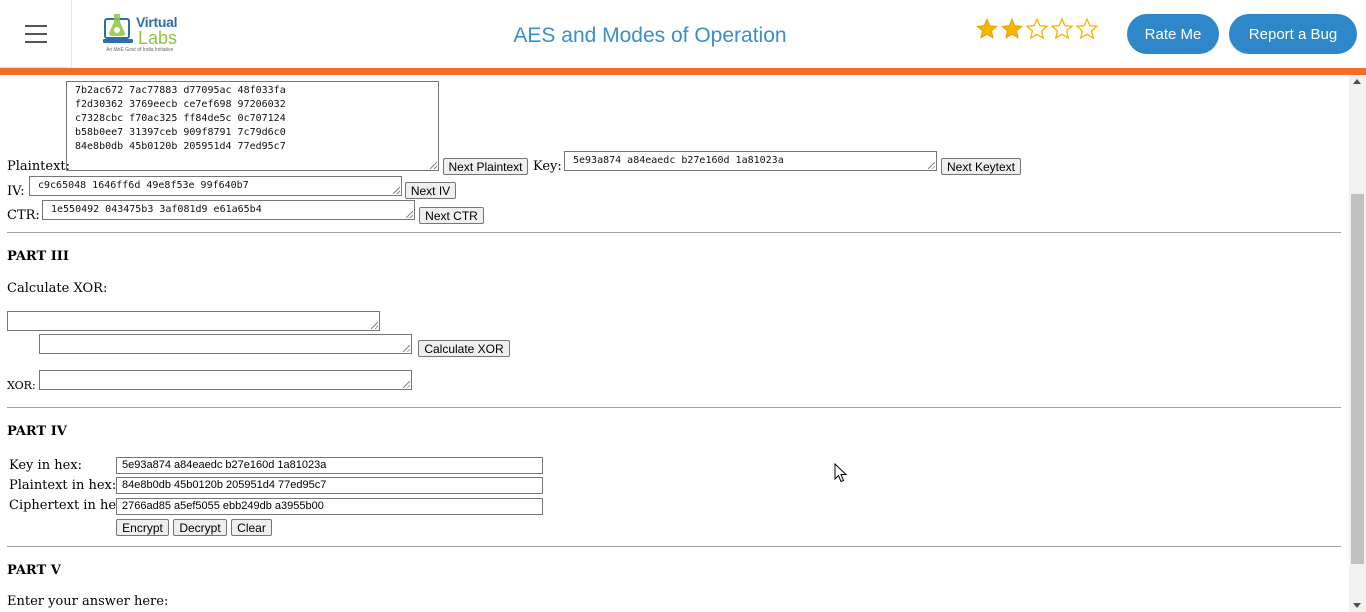  I want to click on calculate-xor-label: Calculate XOR:, so click(57, 288).